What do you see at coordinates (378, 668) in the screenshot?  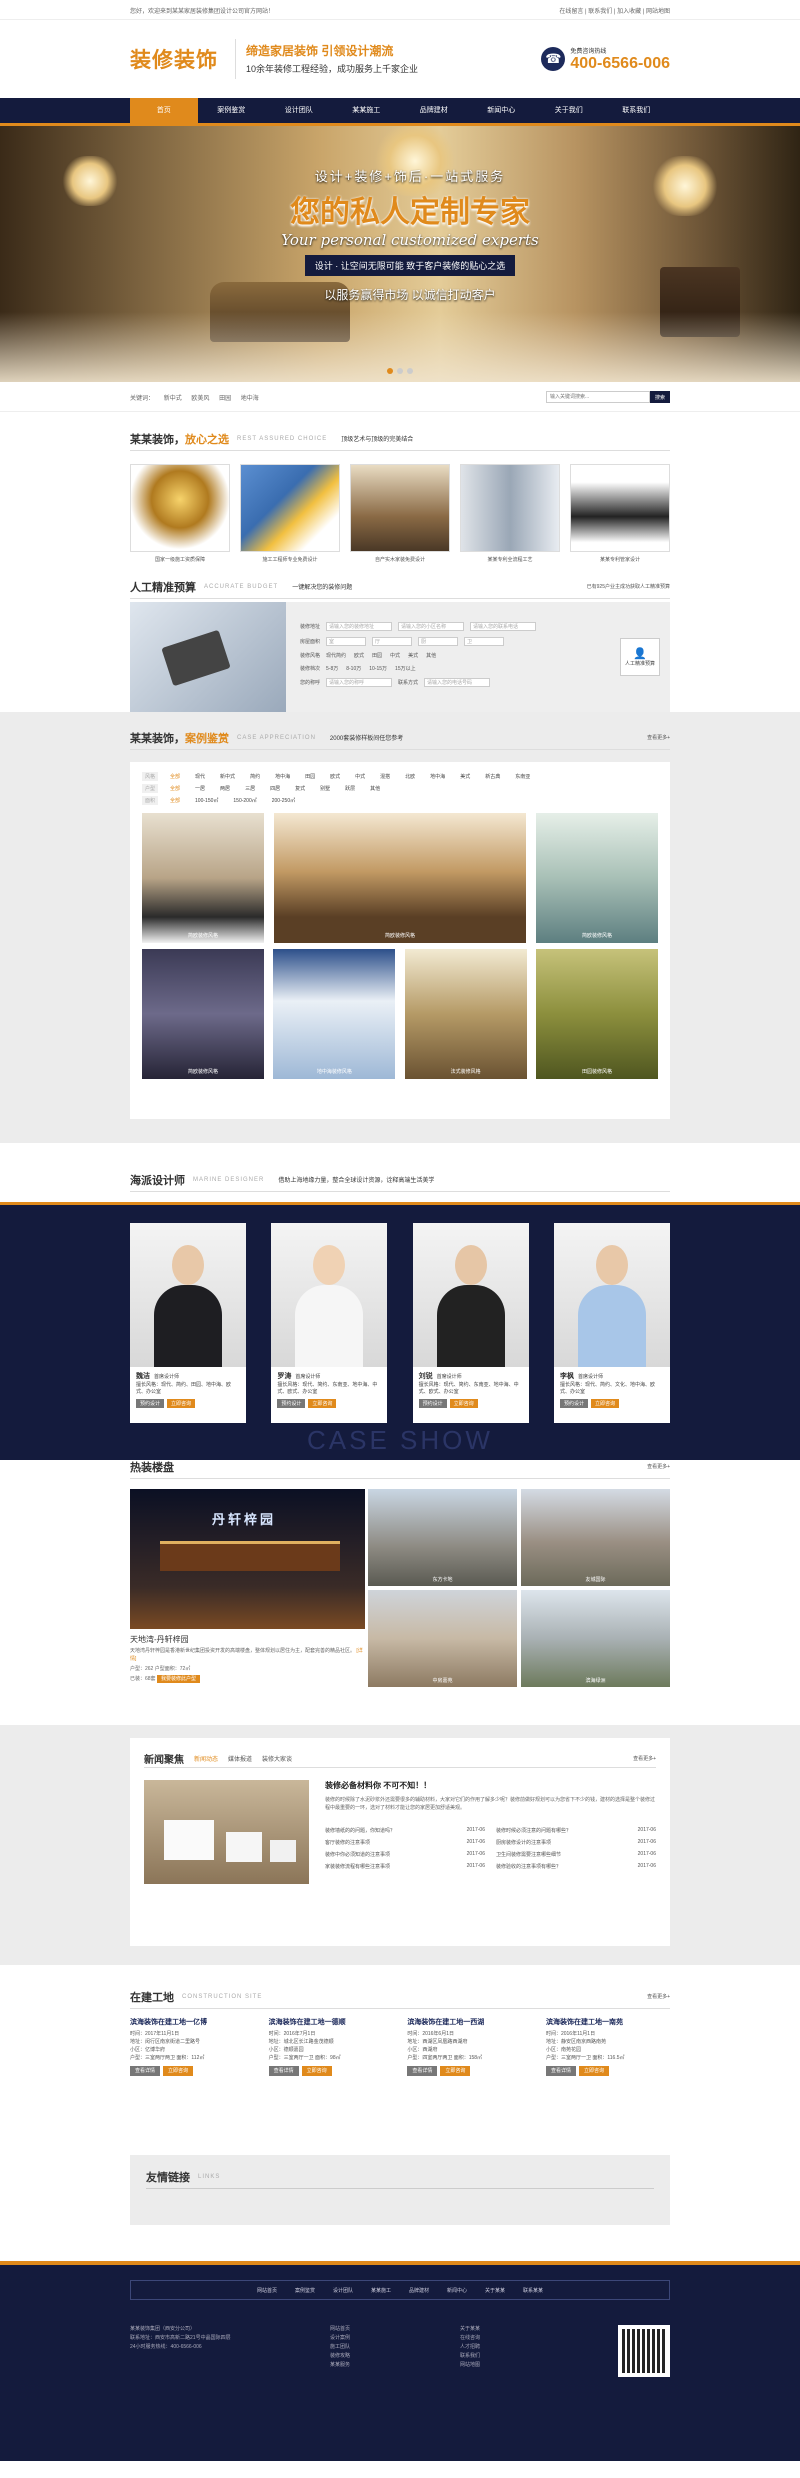 I see `grade-radio: 10-15万` at bounding box center [378, 668].